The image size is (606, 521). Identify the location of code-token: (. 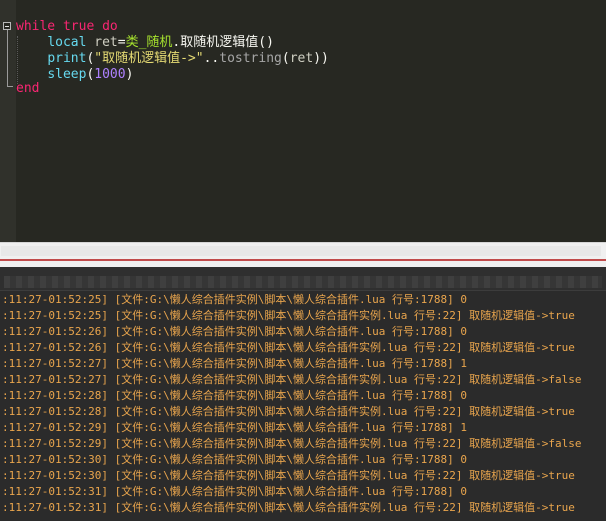
(285, 58).